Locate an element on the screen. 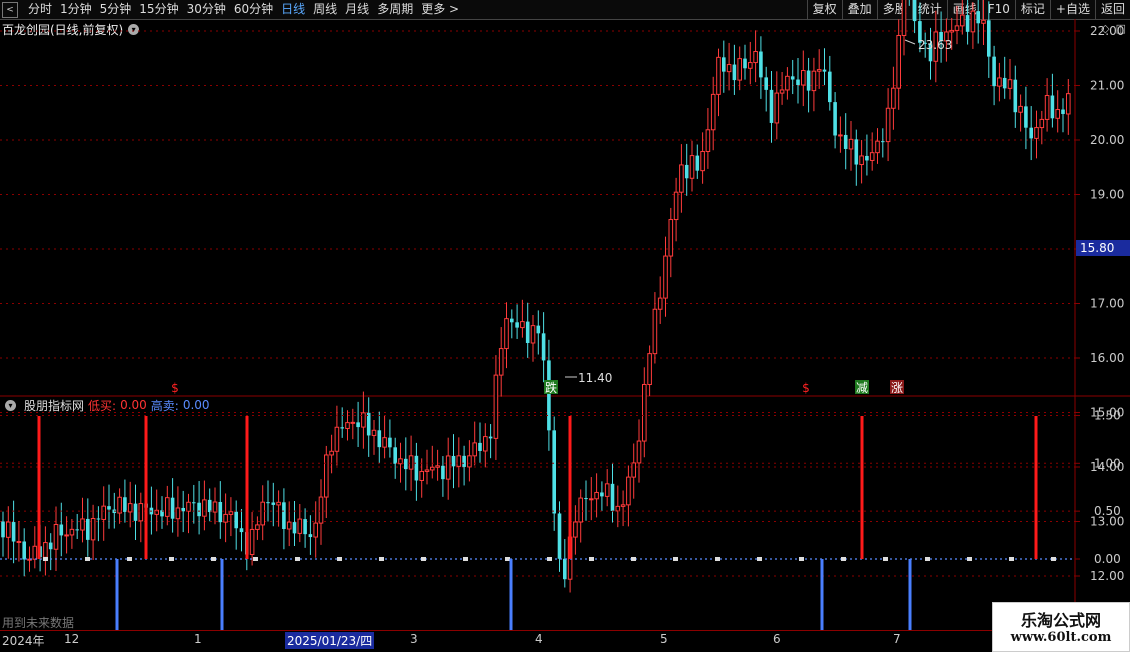 The image size is (1130, 652). date-label: 6 is located at coordinates (777, 639).